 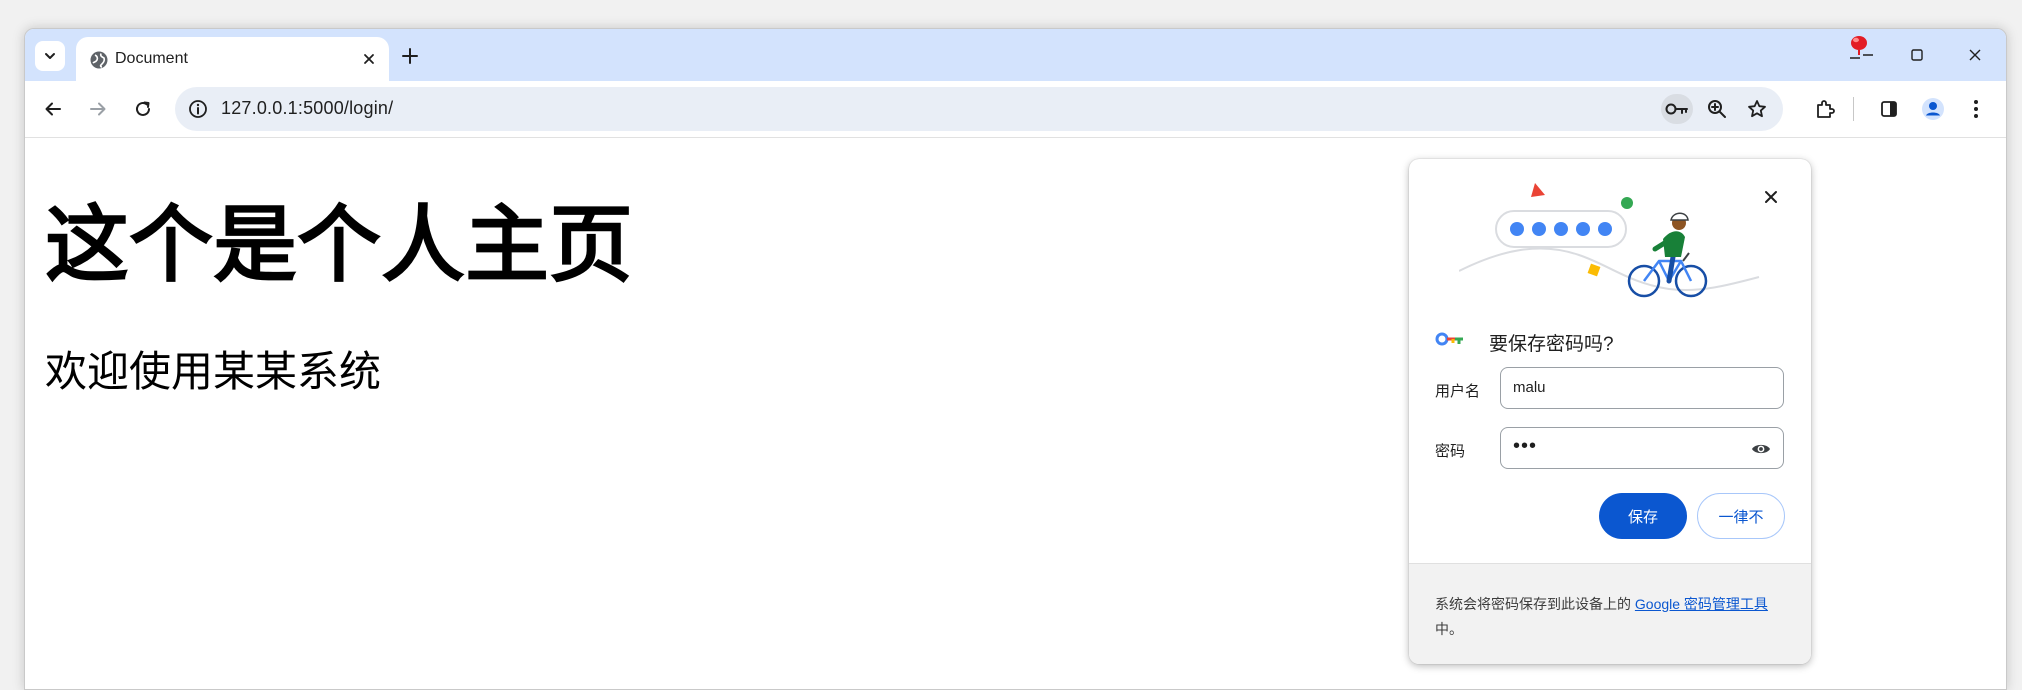 What do you see at coordinates (339, 245) in the screenshot?
I see `page-heading: 这个是个人主页` at bounding box center [339, 245].